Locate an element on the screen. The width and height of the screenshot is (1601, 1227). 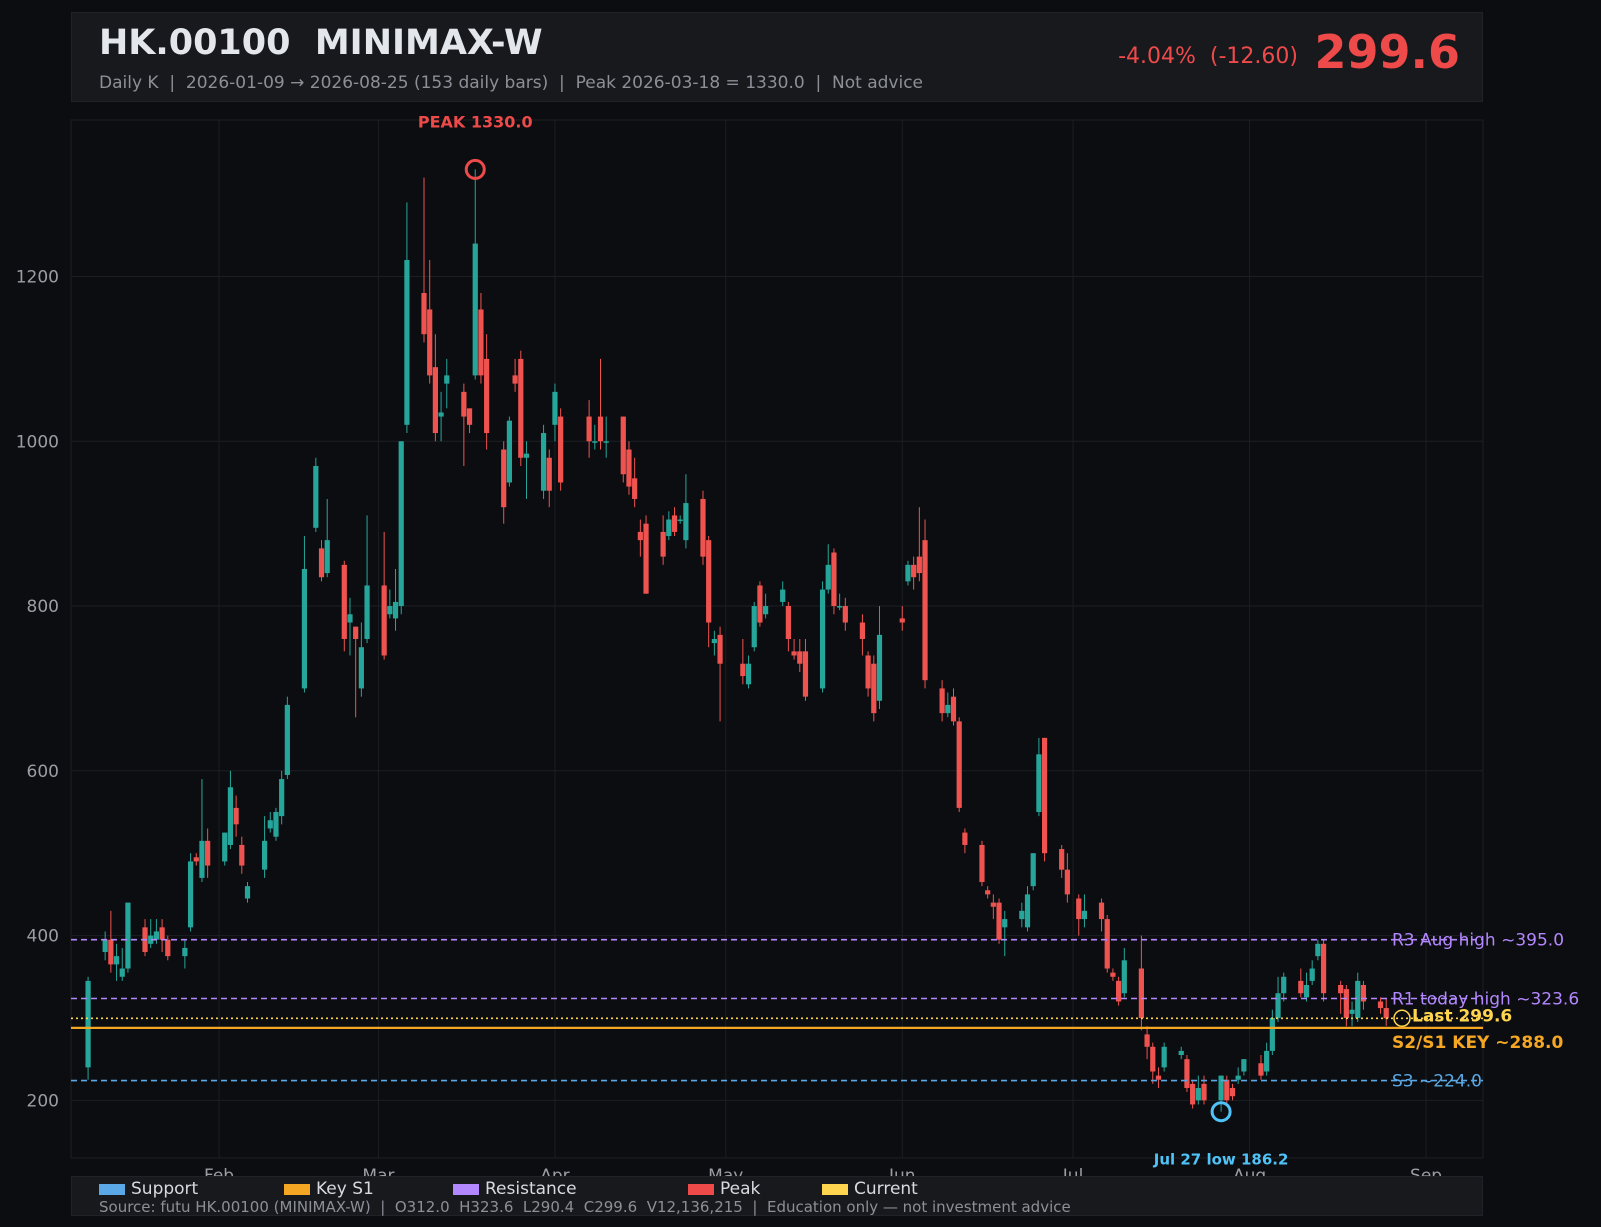
legend-item-current: Current is located at coordinates (870, 1189).